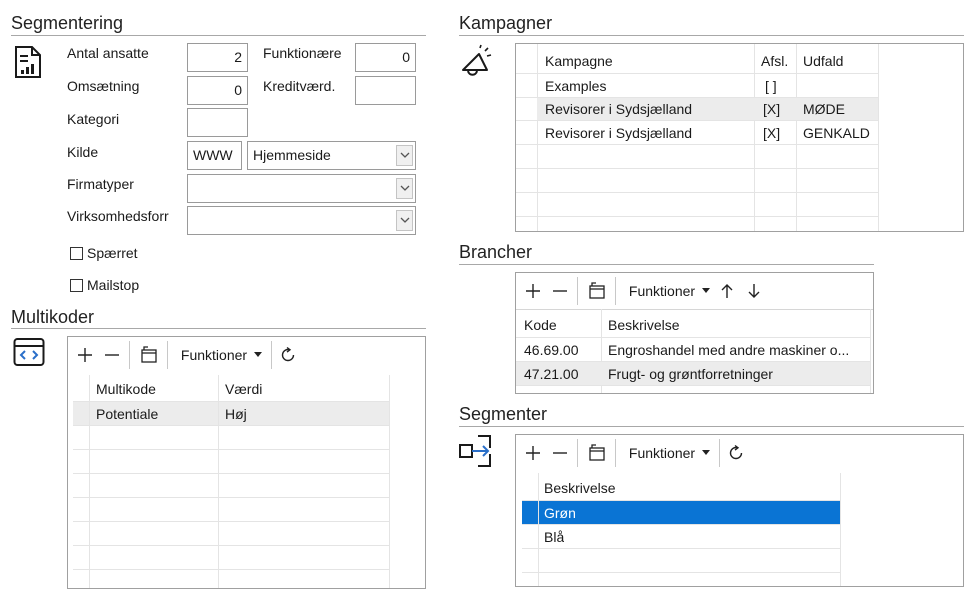 This screenshot has width=975, height=599. I want to click on table-row-vaerdi: Høj, so click(236, 414).